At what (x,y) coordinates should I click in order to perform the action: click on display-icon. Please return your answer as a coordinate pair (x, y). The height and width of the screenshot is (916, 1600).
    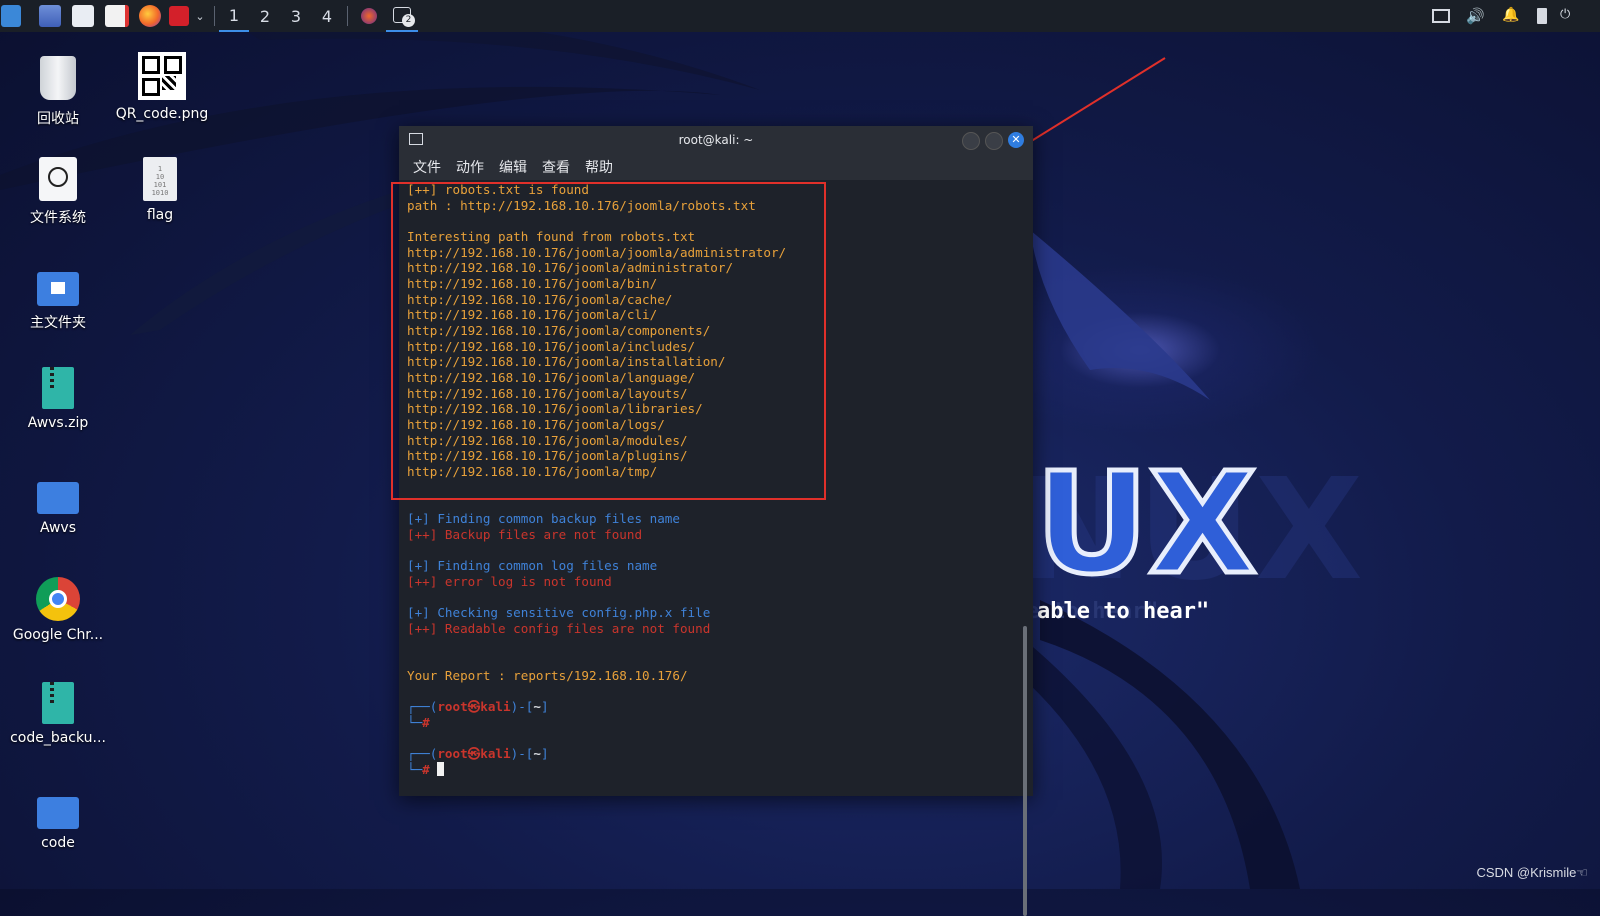
    Looking at the image, I should click on (1441, 16).